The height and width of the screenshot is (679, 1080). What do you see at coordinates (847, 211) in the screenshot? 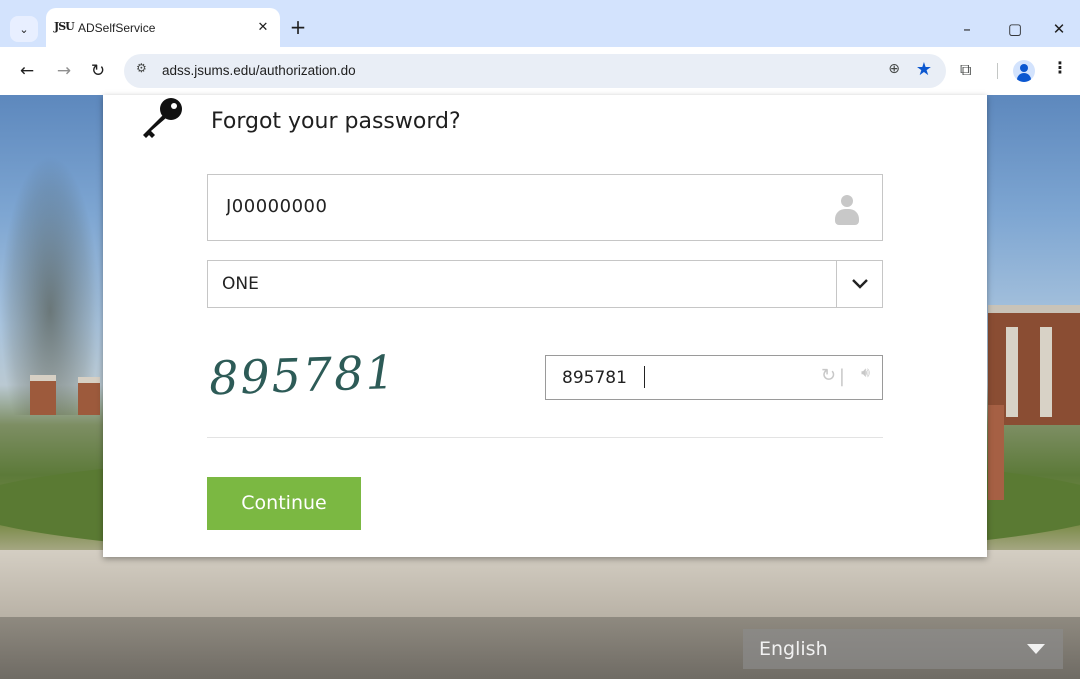
I see `user-icon` at bounding box center [847, 211].